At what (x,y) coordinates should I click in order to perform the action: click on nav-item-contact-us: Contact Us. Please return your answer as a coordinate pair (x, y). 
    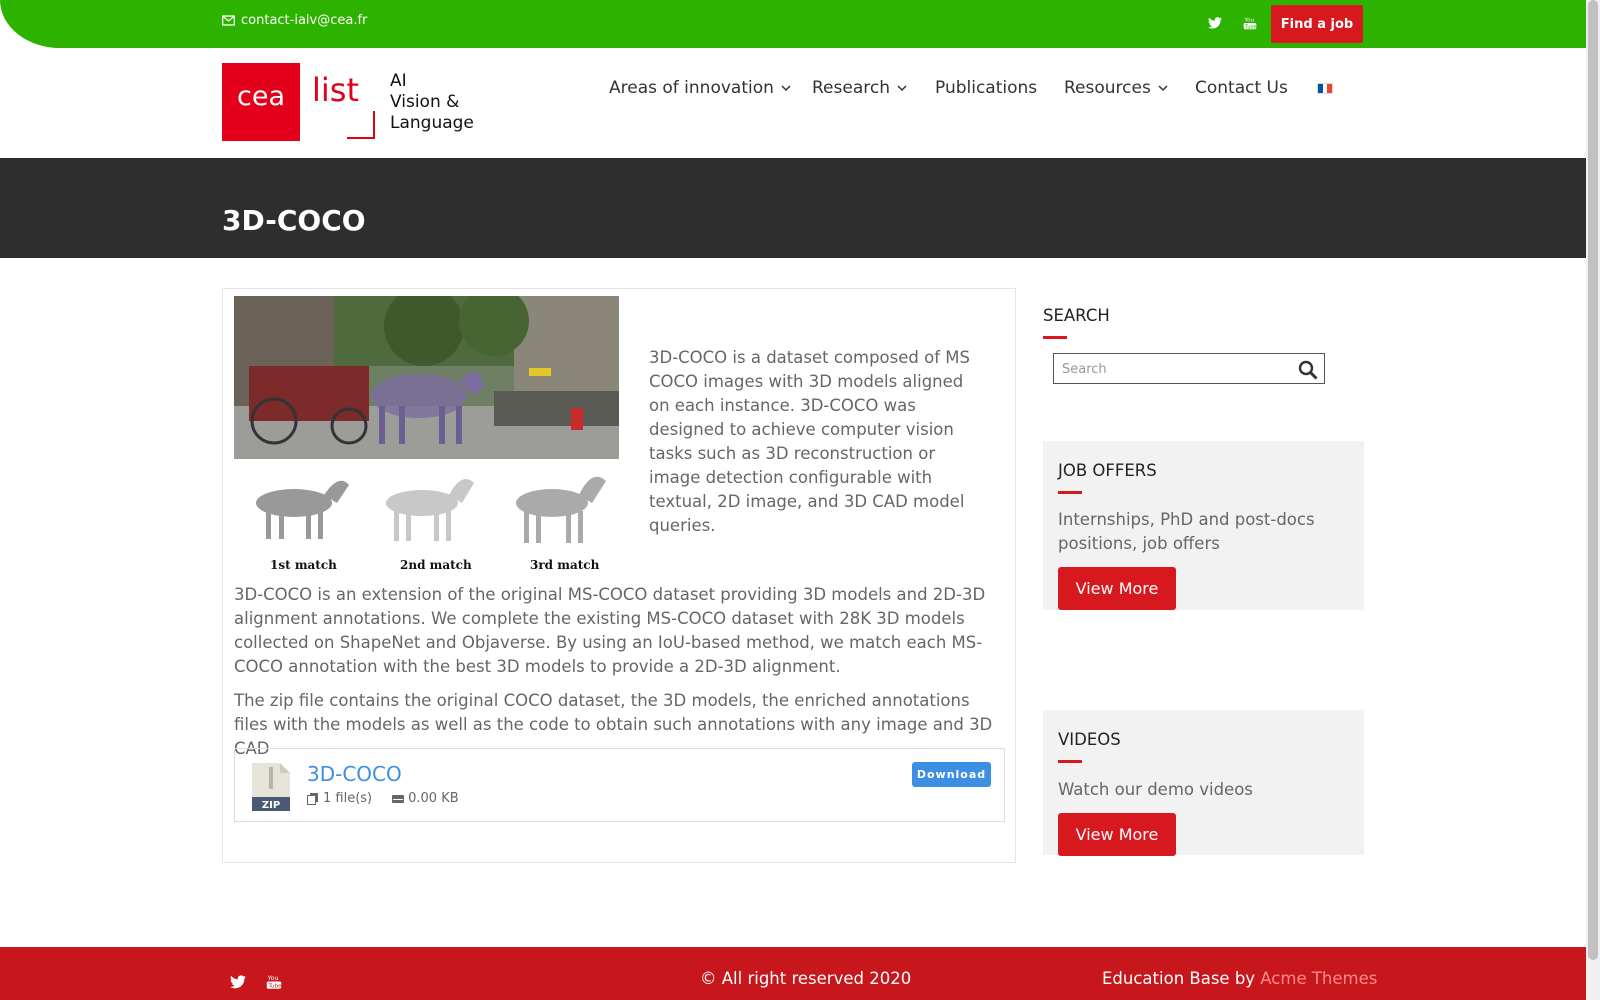
    Looking at the image, I should click on (1241, 88).